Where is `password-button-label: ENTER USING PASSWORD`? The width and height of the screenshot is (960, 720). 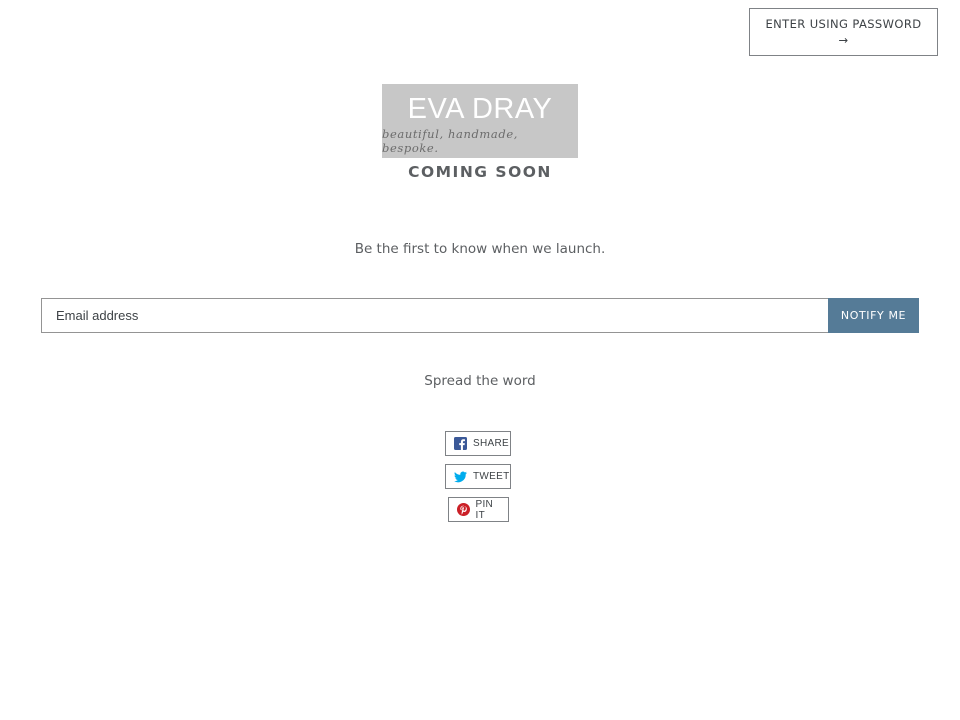
password-button-label: ENTER USING PASSWORD is located at coordinates (843, 24).